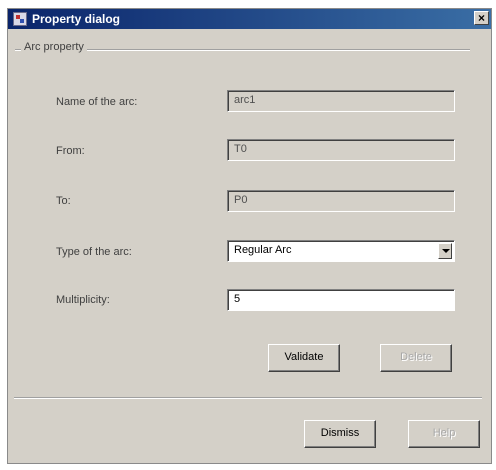 The height and width of the screenshot is (470, 496). I want to click on arc-type-select: Regular Arc, so click(341, 251).